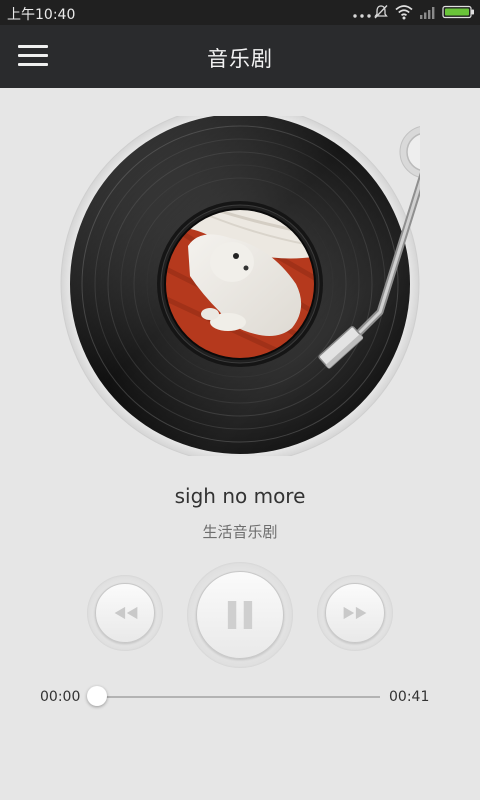 This screenshot has height=800, width=480. What do you see at coordinates (427, 13) in the screenshot?
I see `signal-icon` at bounding box center [427, 13].